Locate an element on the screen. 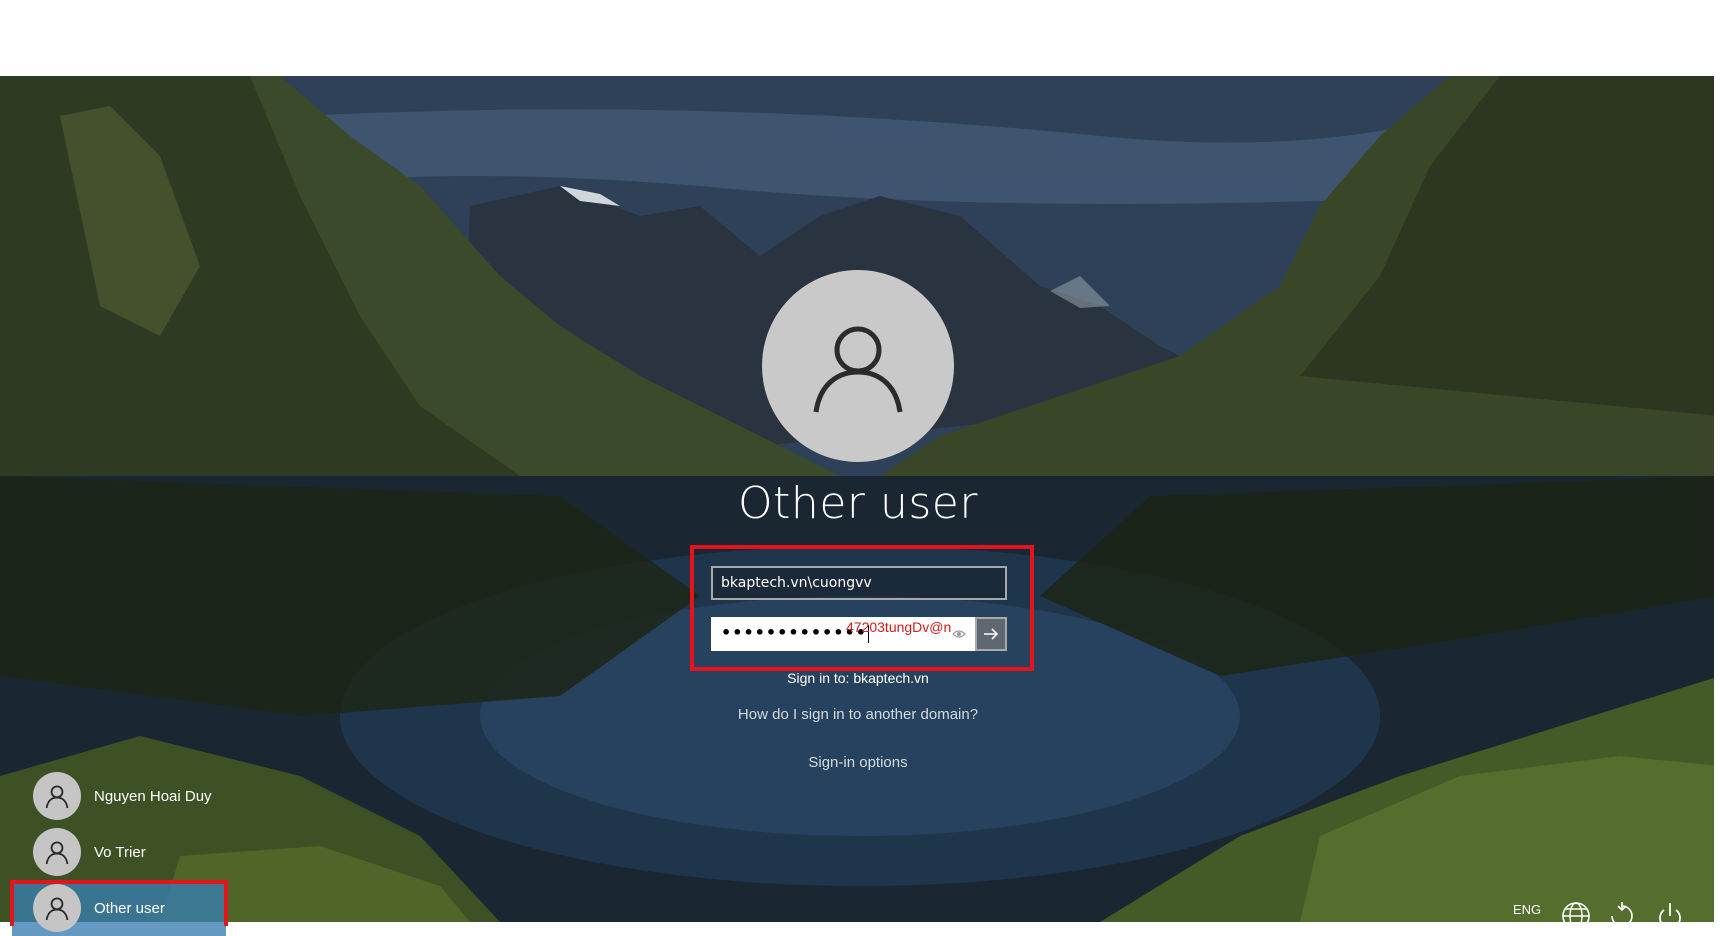  submit-button is located at coordinates (991, 634).